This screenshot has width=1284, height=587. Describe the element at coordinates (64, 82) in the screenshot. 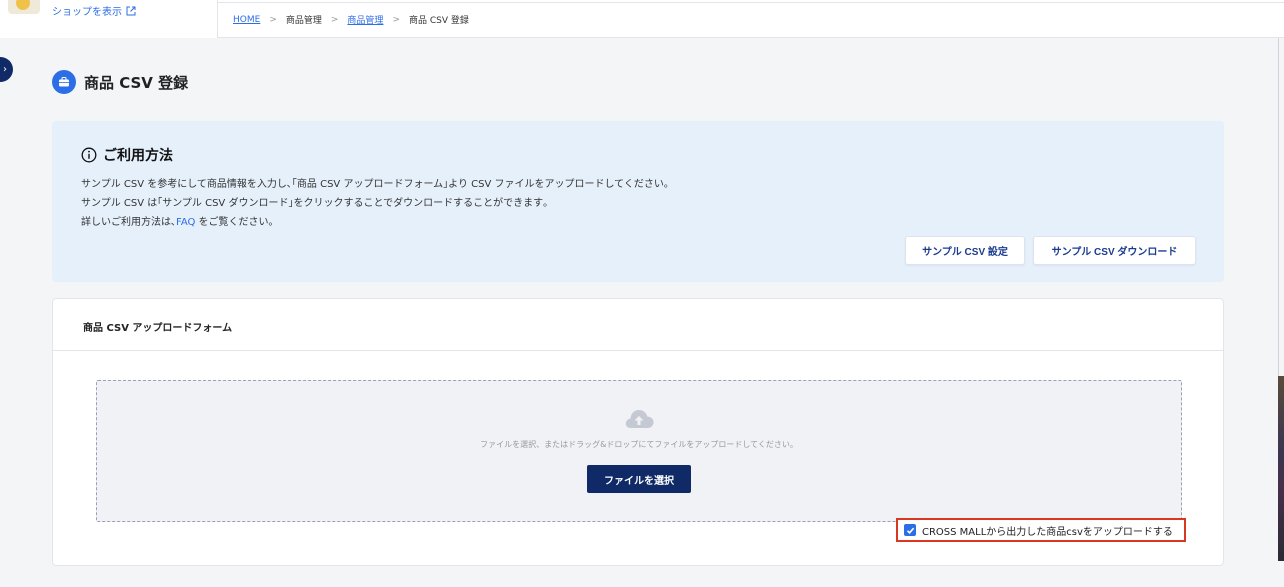

I see `briefcase-icon` at that location.